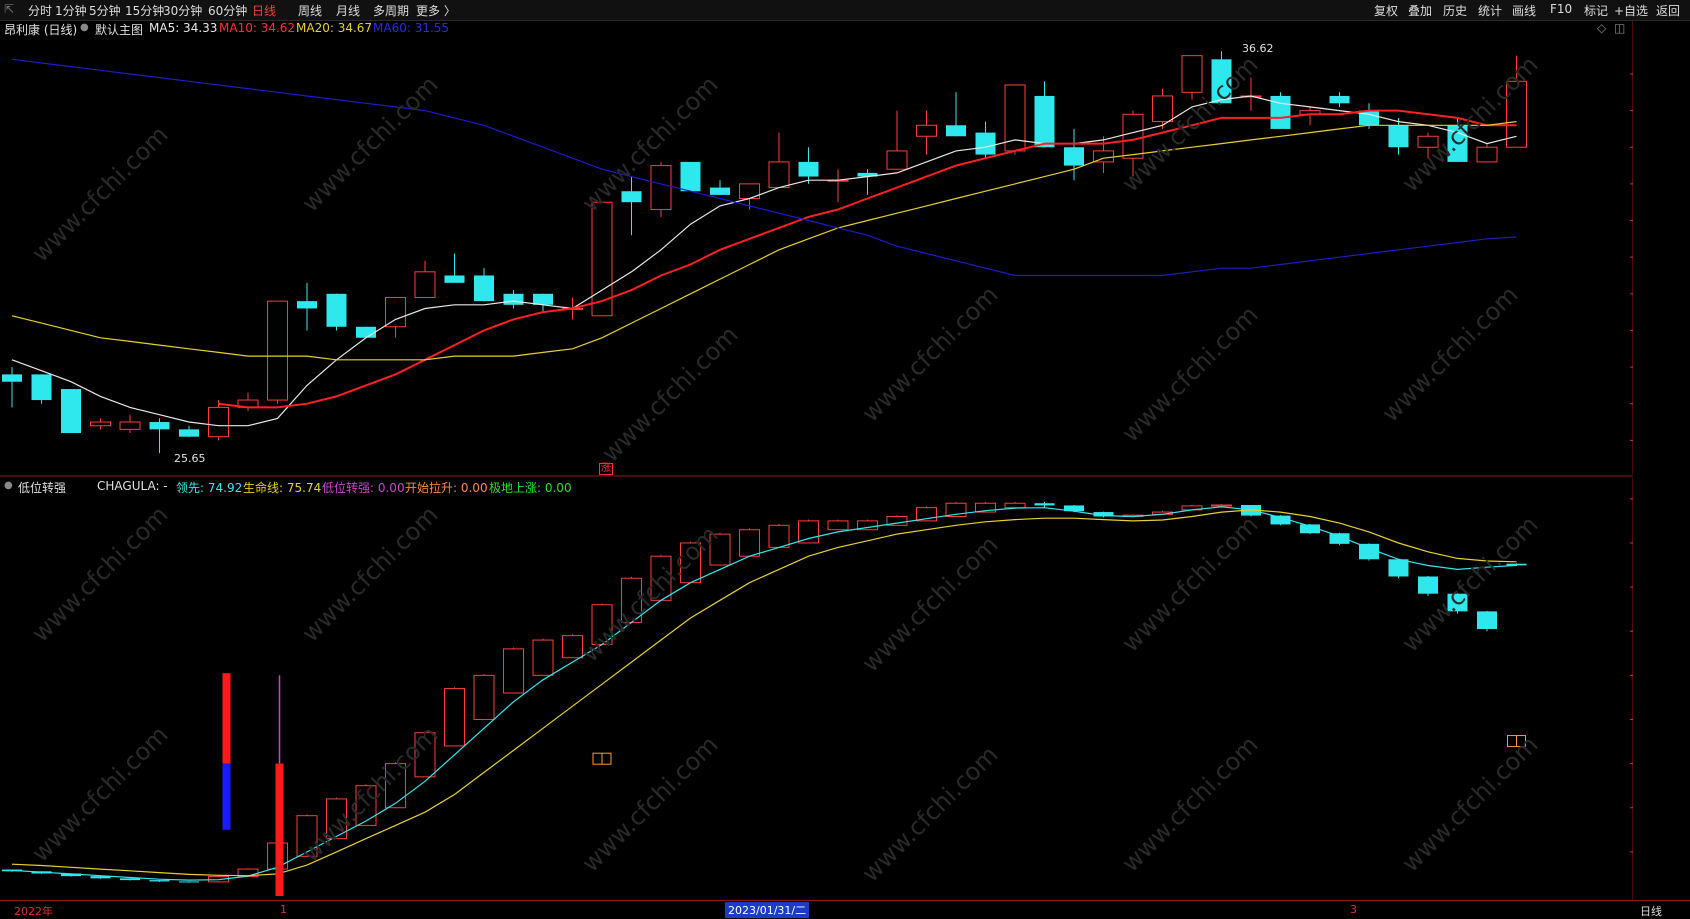 Image resolution: width=1690 pixels, height=919 pixels. I want to click on tool-button-4: 画线, so click(1524, 10).